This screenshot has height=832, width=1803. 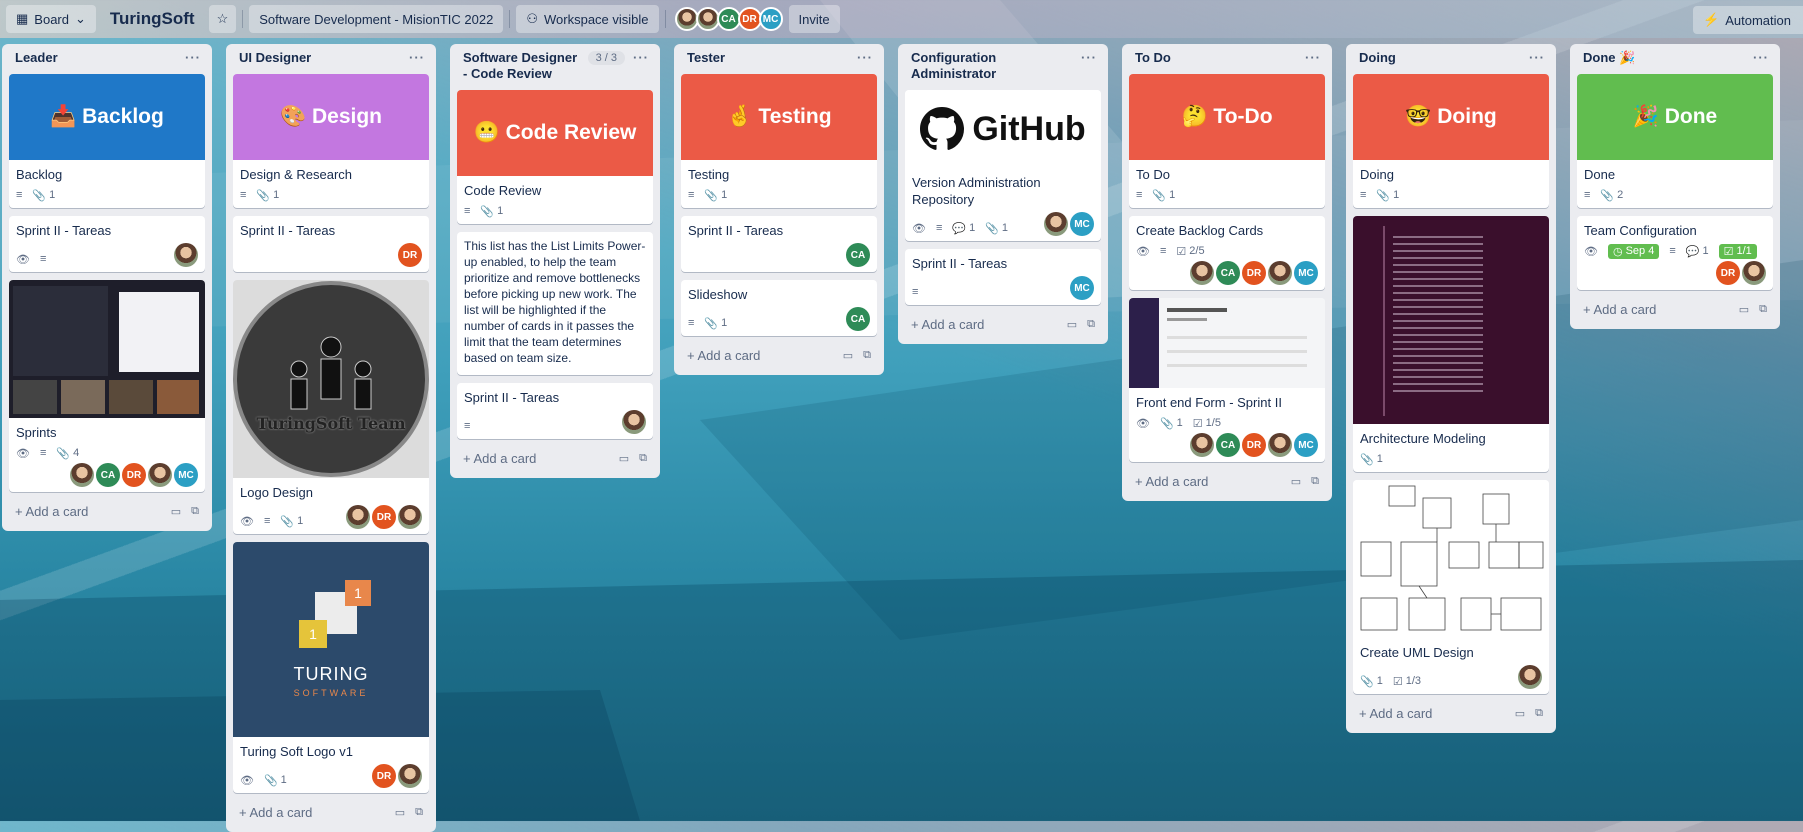 I want to click on card: TuringSoft Team Logo Design 👁 ≡ 📎 1 DR, so click(x=331, y=407).